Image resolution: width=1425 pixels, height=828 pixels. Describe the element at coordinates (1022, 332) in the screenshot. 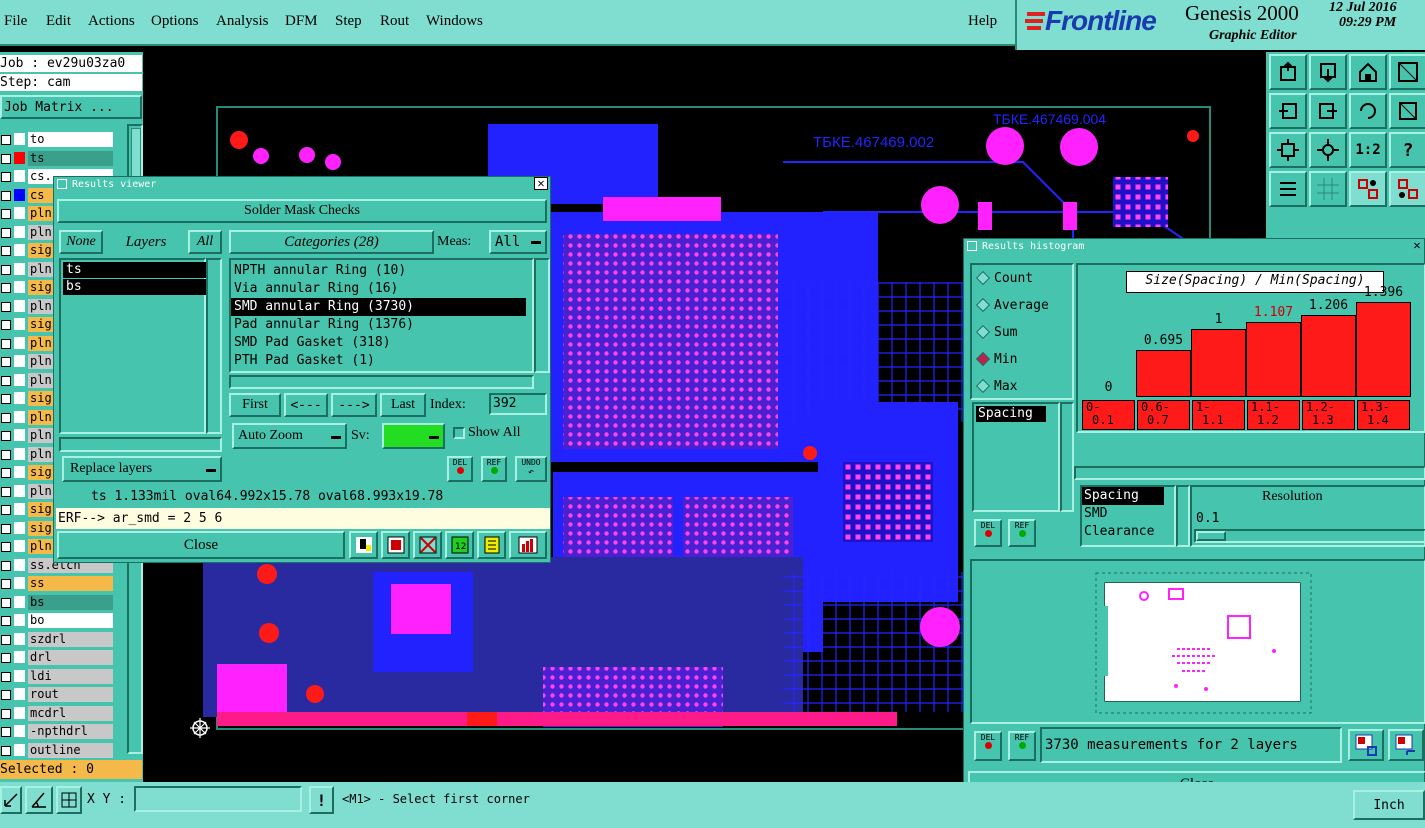

I see `aggregate-option: Sum` at that location.